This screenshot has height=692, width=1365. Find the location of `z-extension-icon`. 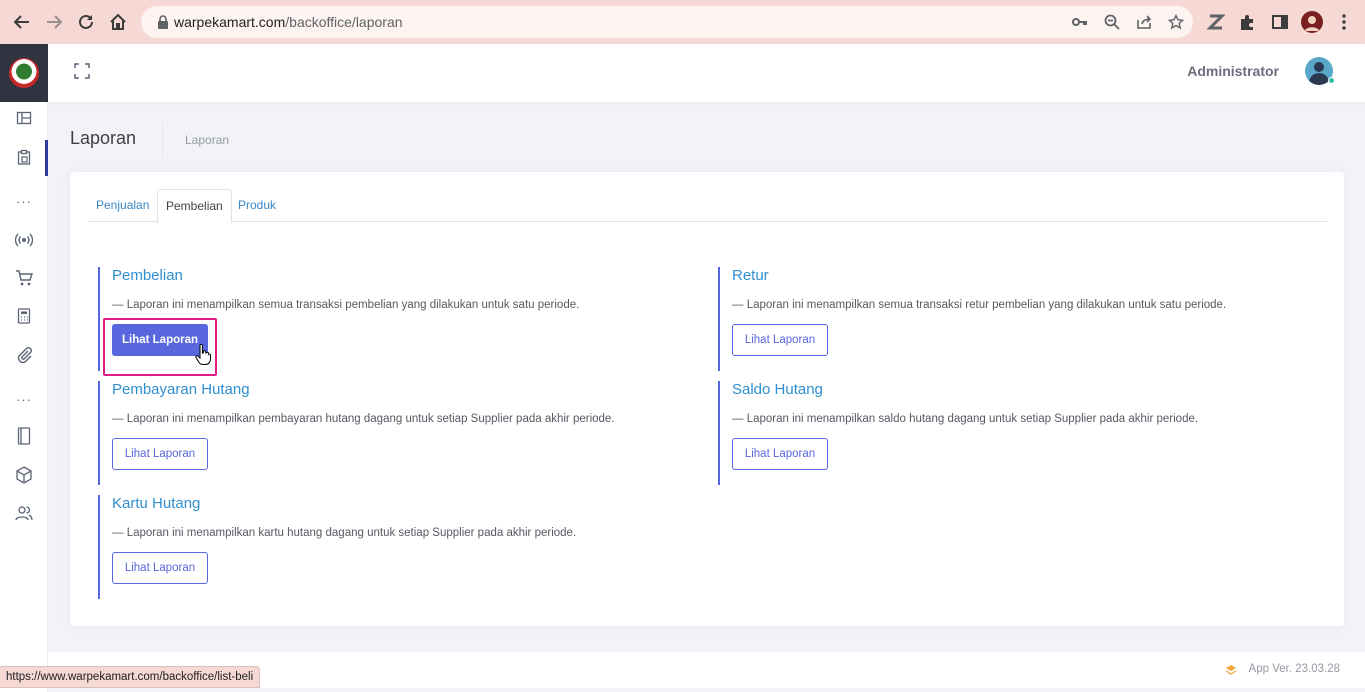

z-extension-icon is located at coordinates (1216, 22).